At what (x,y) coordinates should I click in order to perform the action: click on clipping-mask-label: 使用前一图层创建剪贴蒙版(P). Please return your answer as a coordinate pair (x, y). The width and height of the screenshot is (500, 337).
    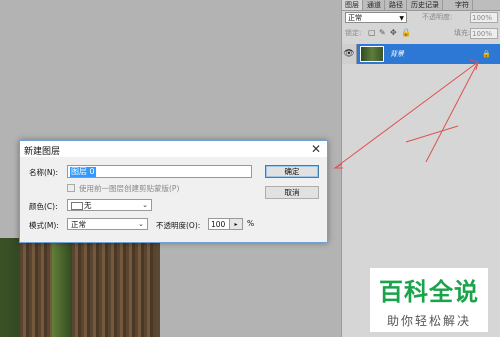
    Looking at the image, I should click on (129, 188).